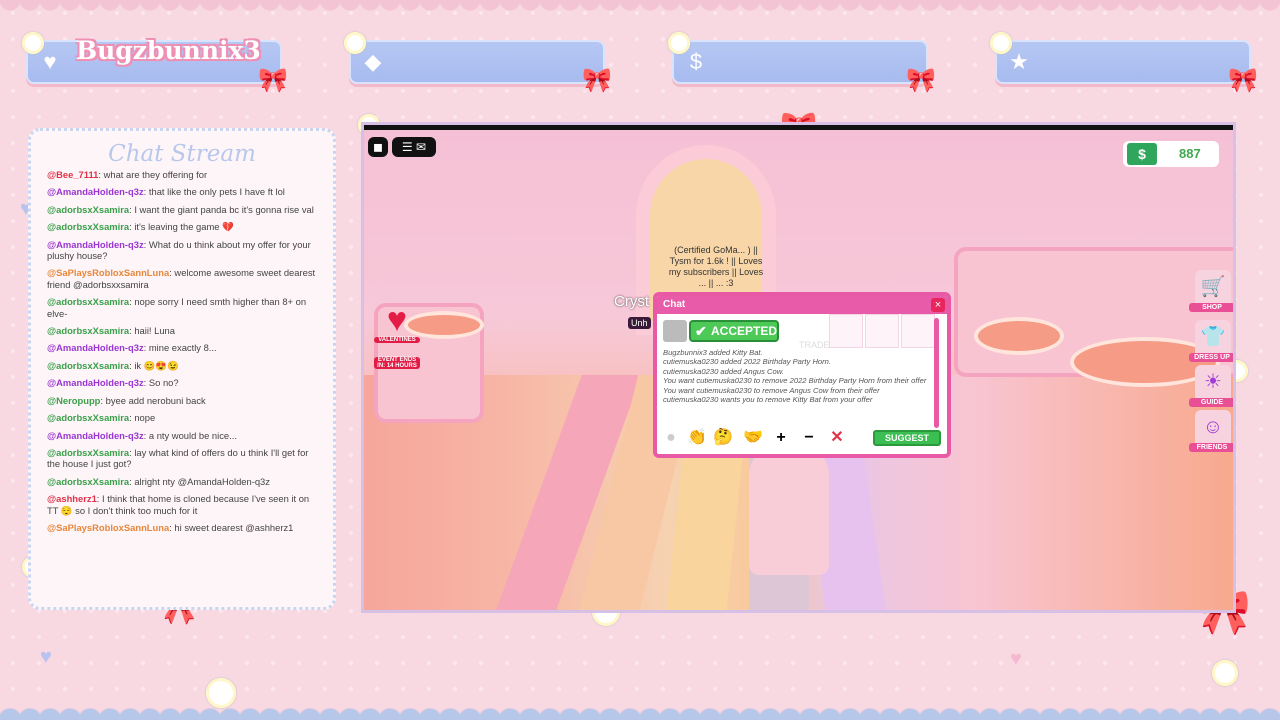  What do you see at coordinates (414, 147) in the screenshot?
I see `hamburger-menu-button: ☰ ✉` at bounding box center [414, 147].